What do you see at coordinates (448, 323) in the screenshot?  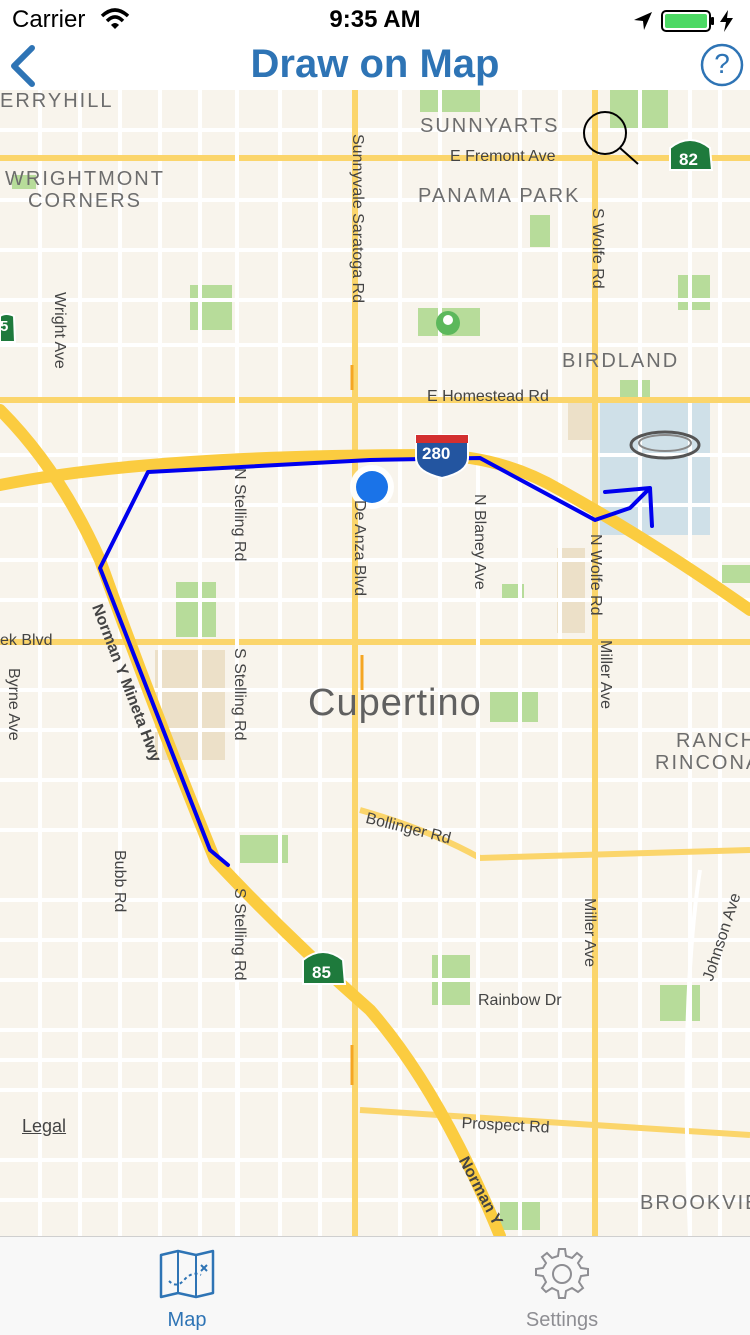 I see `park-tree-icon` at bounding box center [448, 323].